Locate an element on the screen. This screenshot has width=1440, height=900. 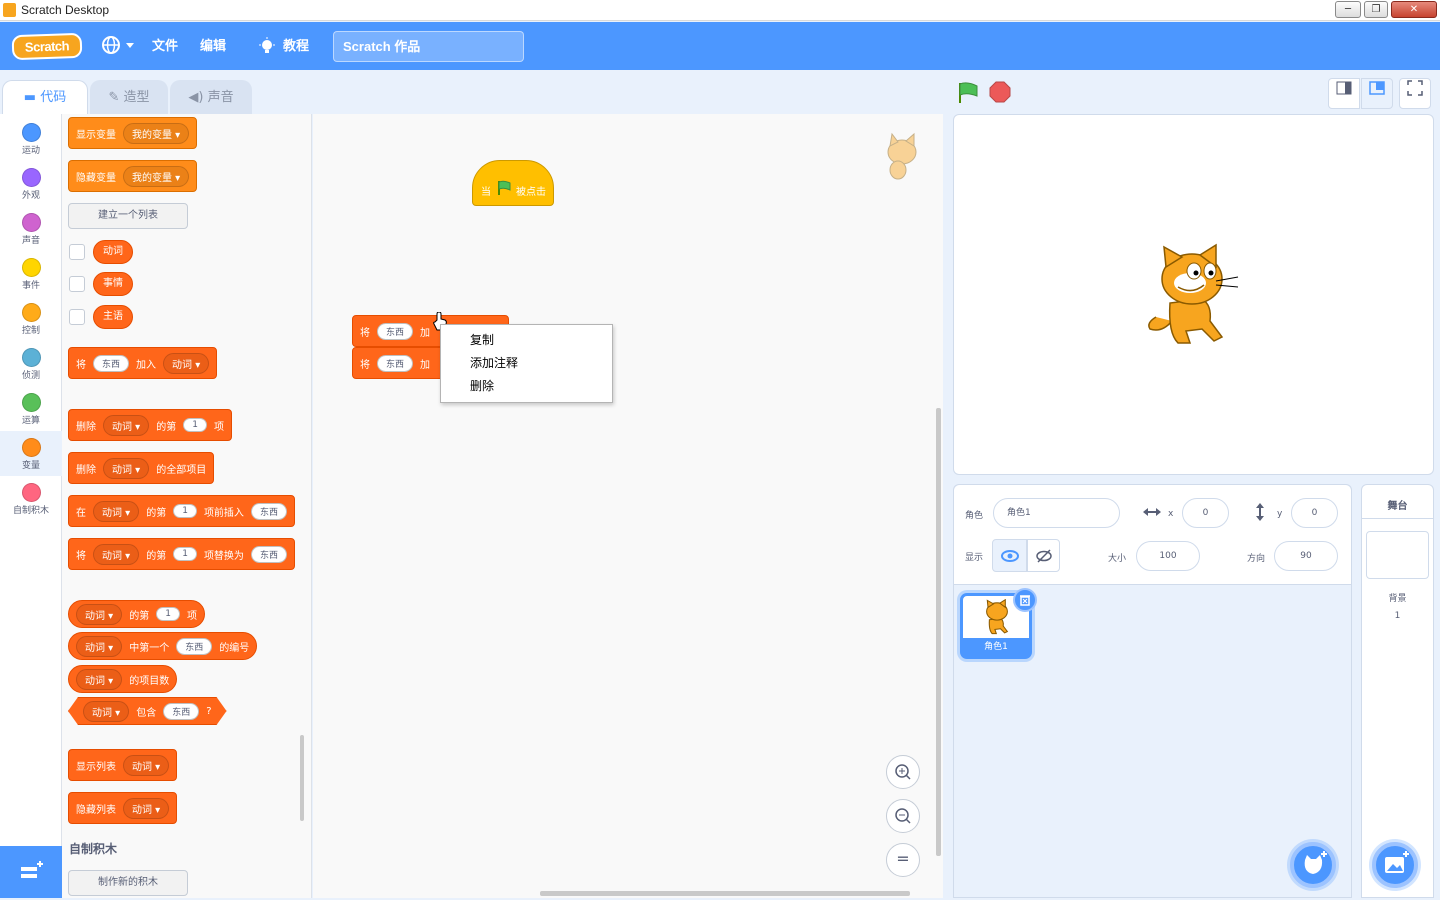
delete-sprite-button is located at coordinates (1025, 600).